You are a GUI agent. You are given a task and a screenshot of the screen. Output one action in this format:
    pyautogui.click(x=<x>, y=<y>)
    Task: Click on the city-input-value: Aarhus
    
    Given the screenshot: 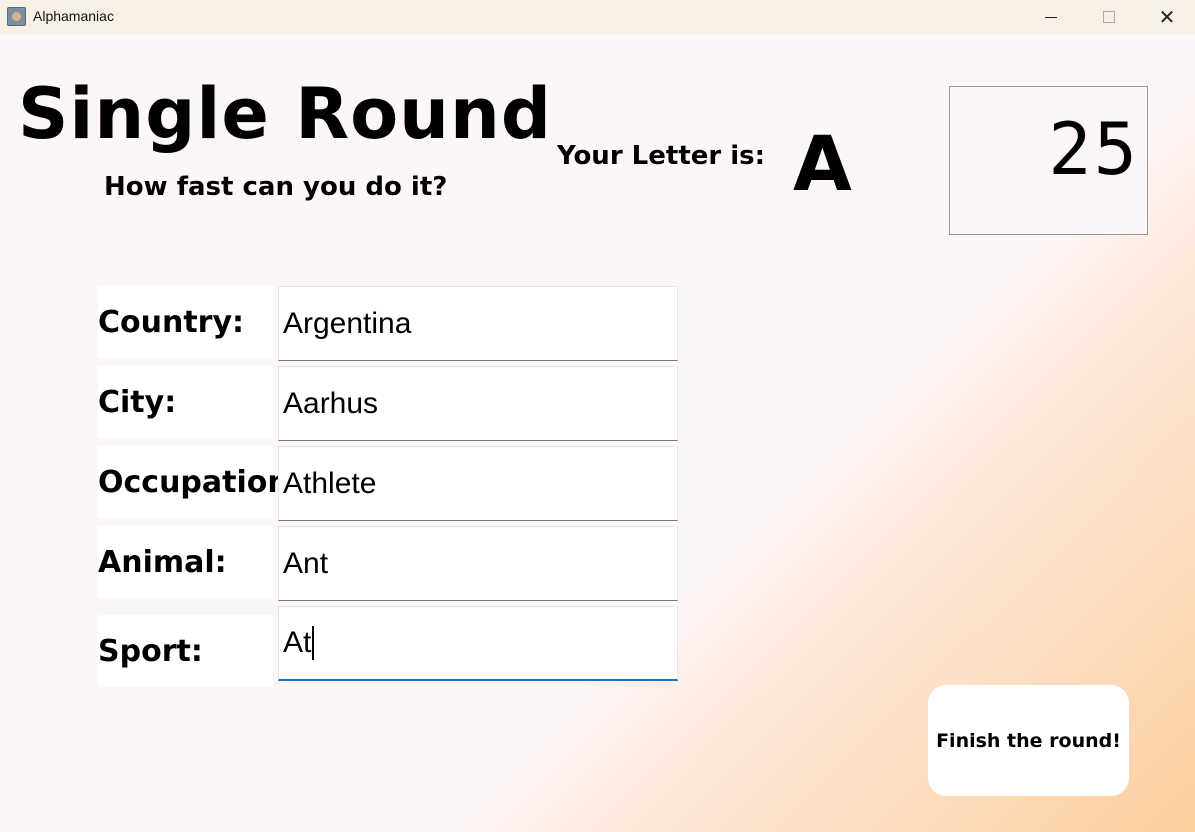 What is the action you would take?
    pyautogui.click(x=331, y=403)
    